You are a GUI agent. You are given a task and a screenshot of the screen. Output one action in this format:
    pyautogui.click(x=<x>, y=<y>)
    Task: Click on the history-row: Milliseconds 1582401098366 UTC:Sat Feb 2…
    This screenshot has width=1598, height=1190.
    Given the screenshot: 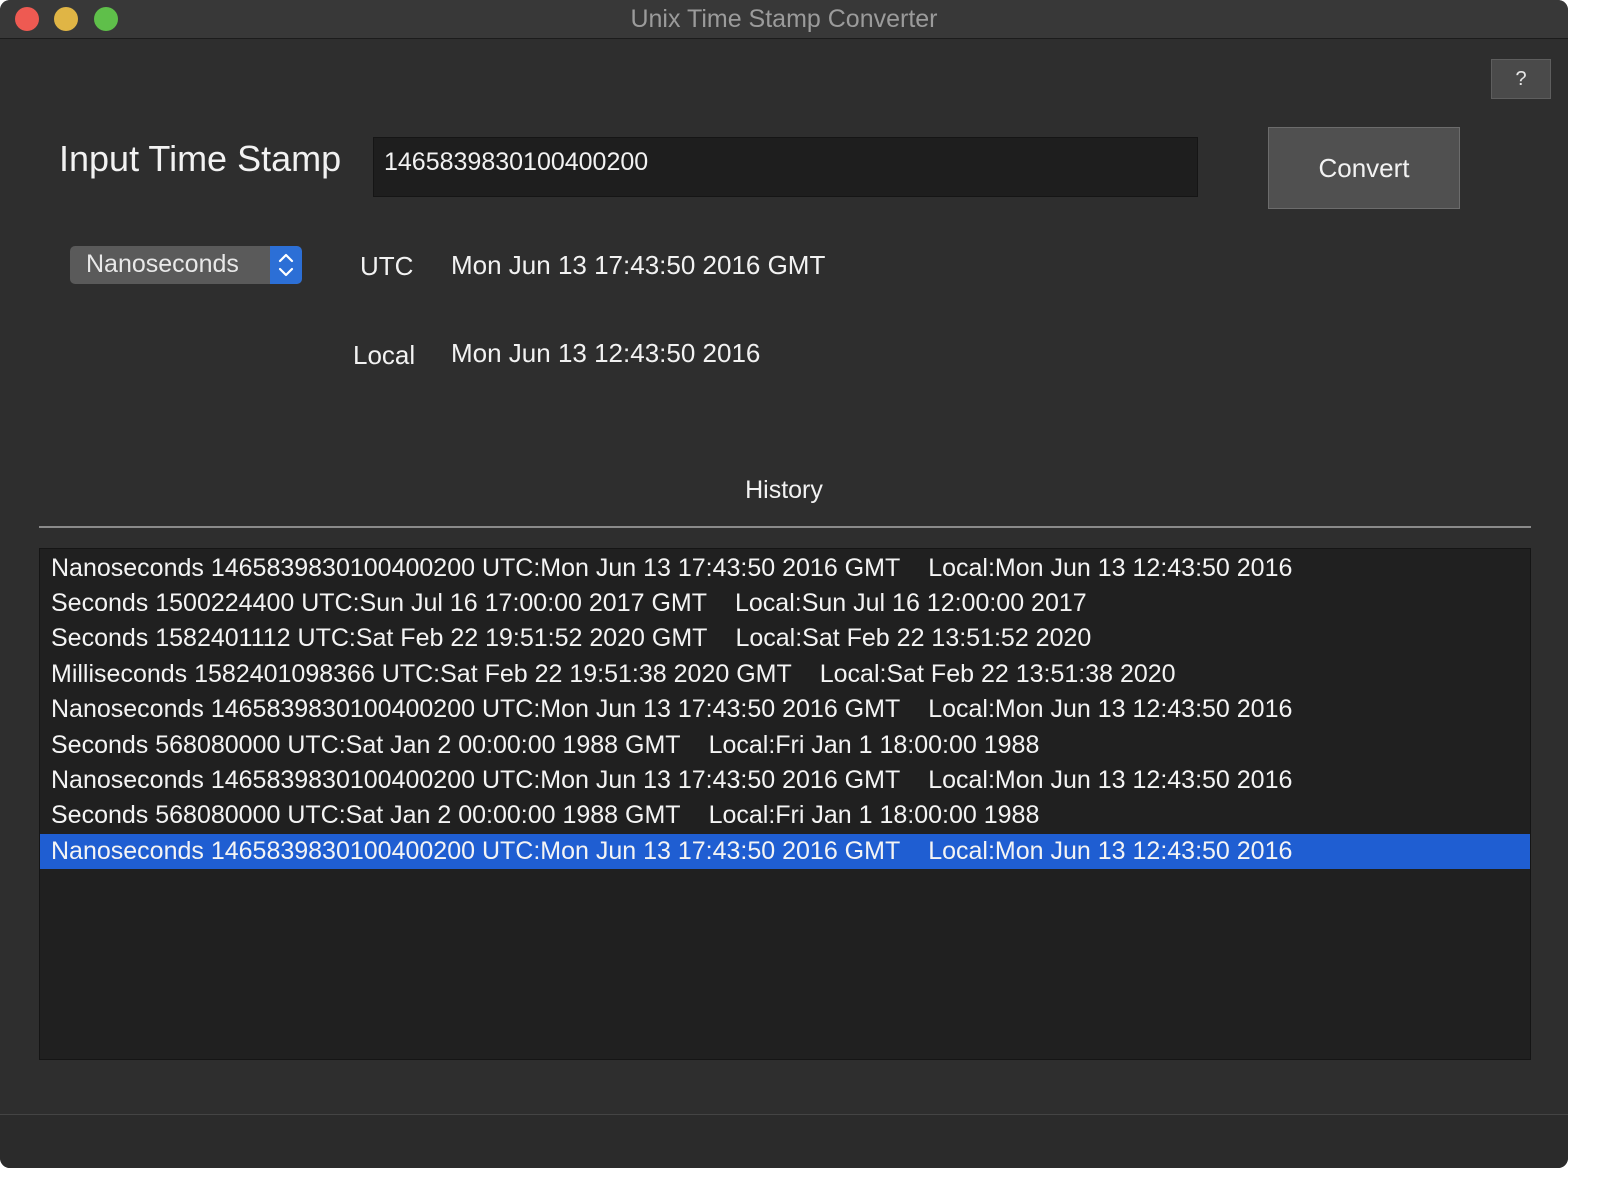 What is the action you would take?
    pyautogui.click(x=785, y=674)
    